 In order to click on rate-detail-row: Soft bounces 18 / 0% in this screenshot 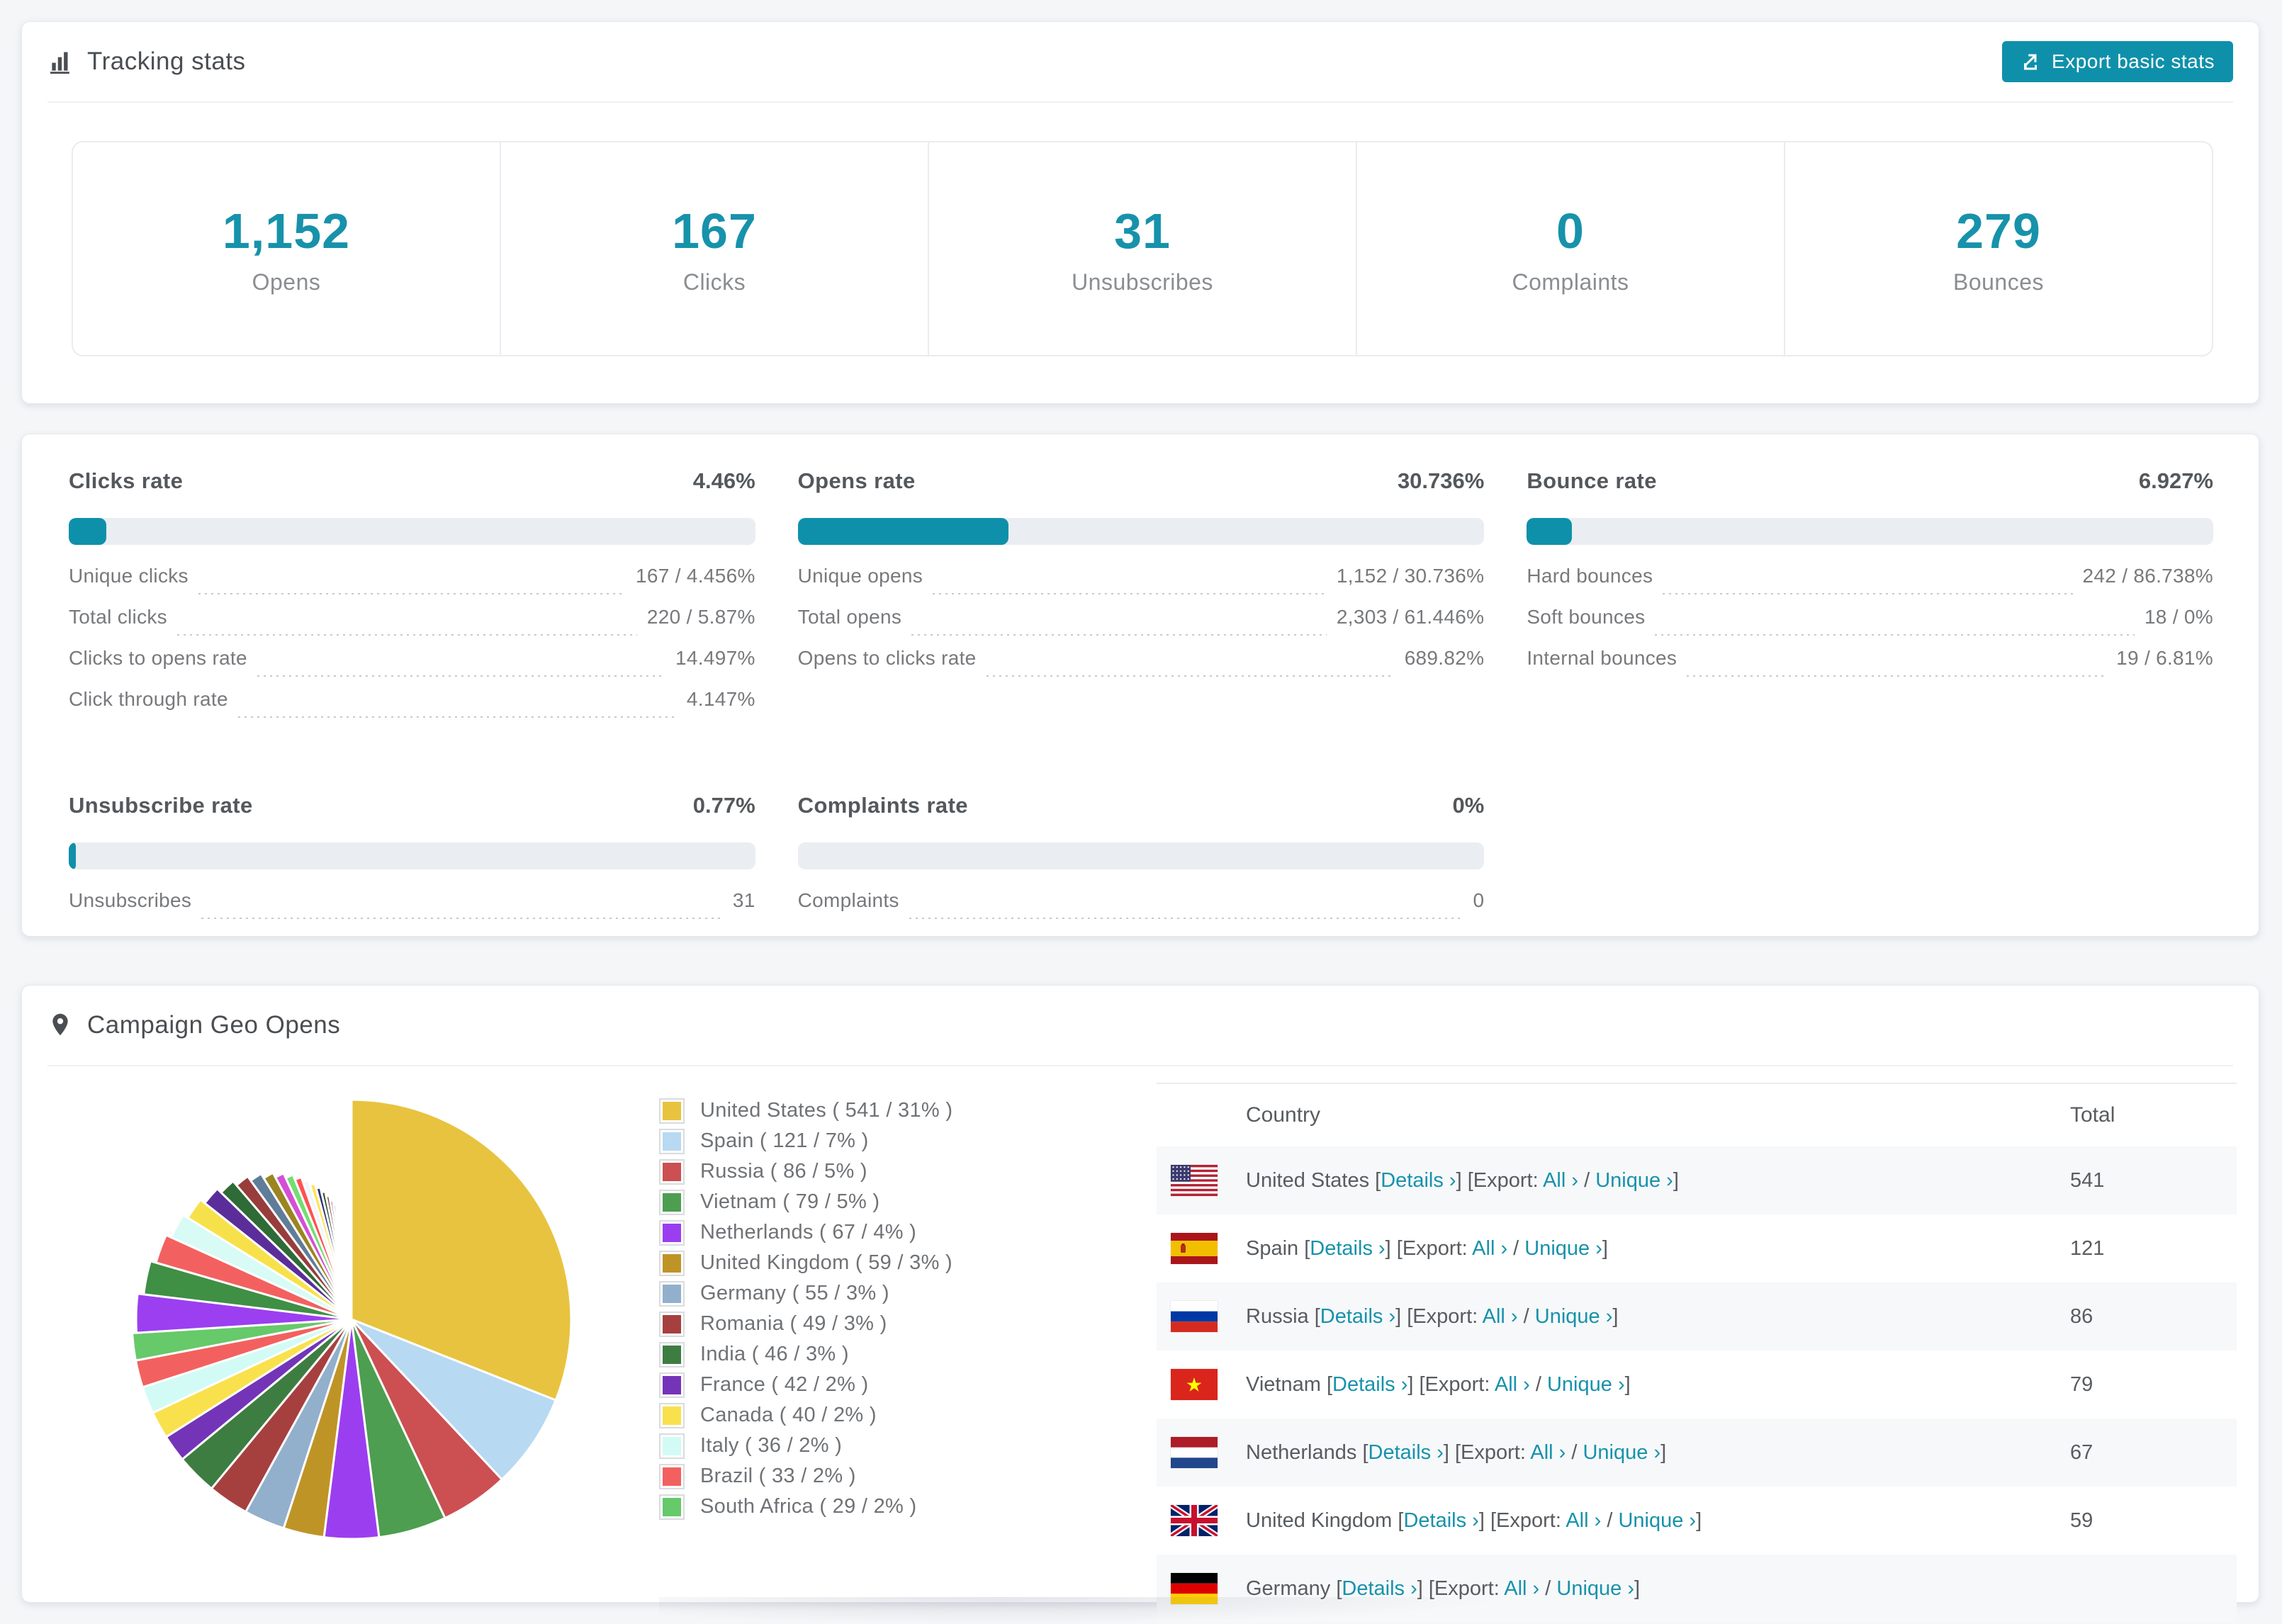, I will do `click(1870, 627)`.